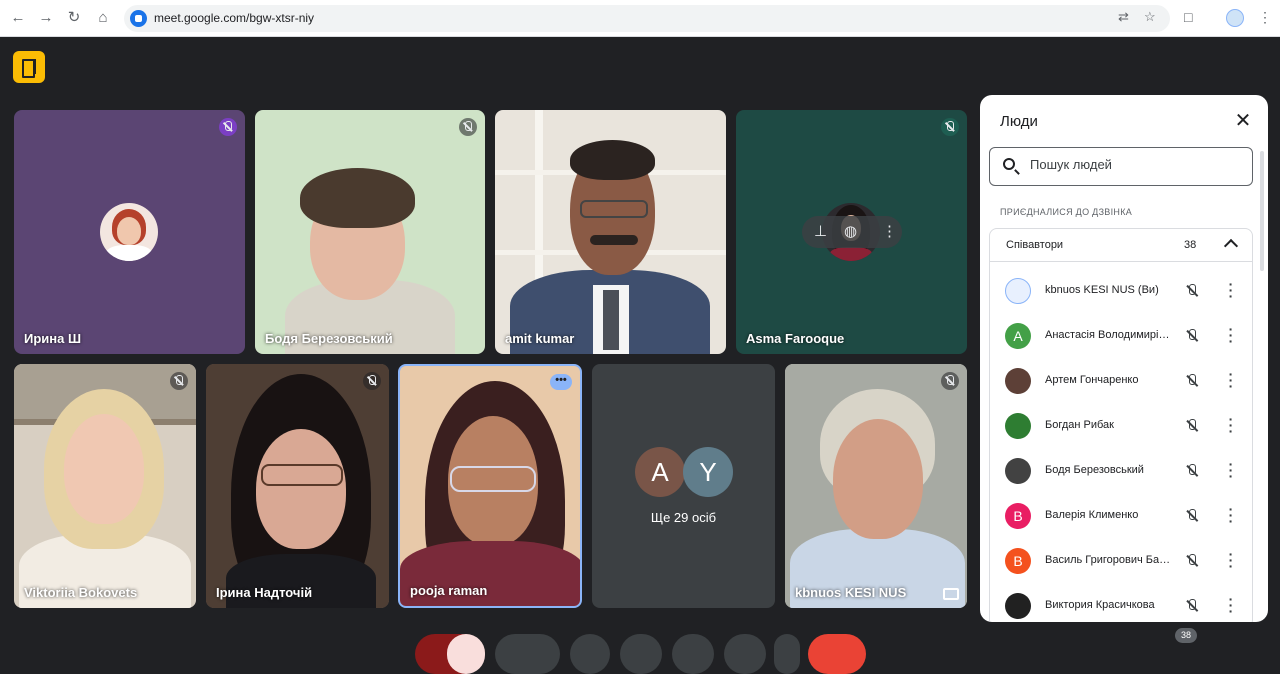  I want to click on raise-hand-button, so click(693, 654).